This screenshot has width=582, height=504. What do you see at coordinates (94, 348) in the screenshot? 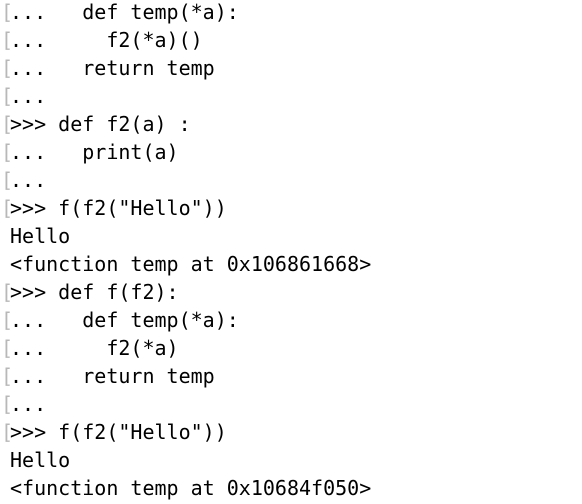
I see `line-text: ... f2(*a)` at bounding box center [94, 348].